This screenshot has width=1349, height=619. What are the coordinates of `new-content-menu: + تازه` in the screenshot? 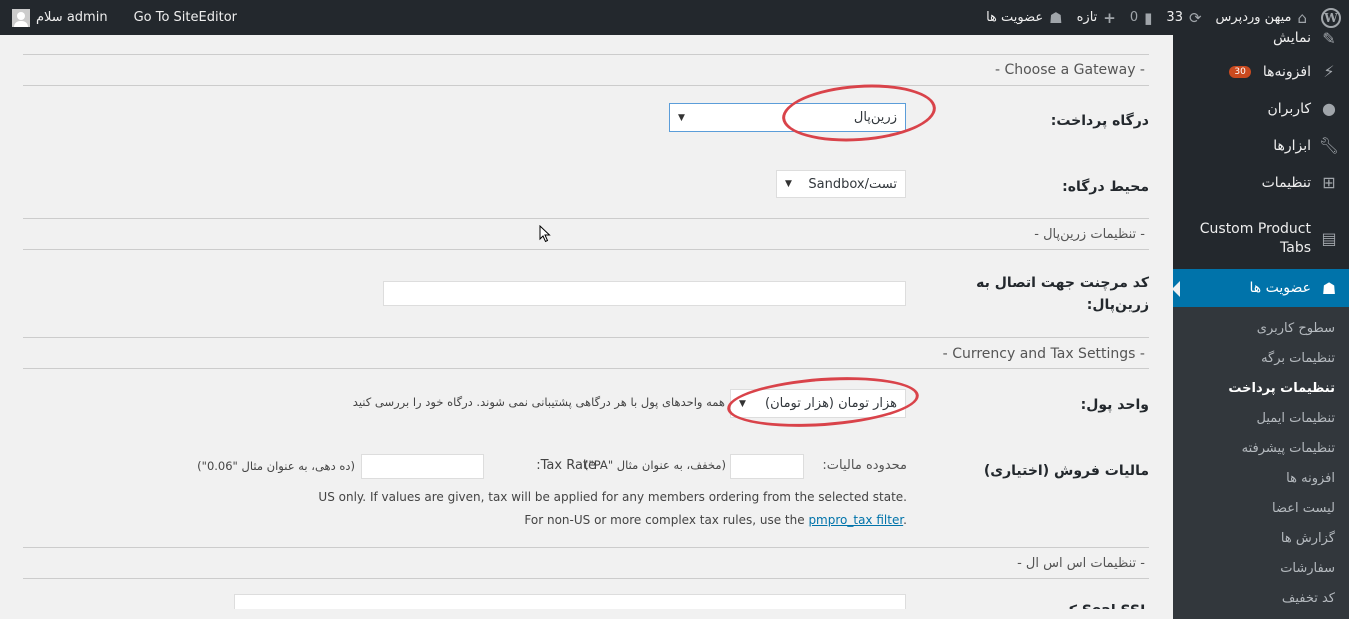 It's located at (1096, 18).